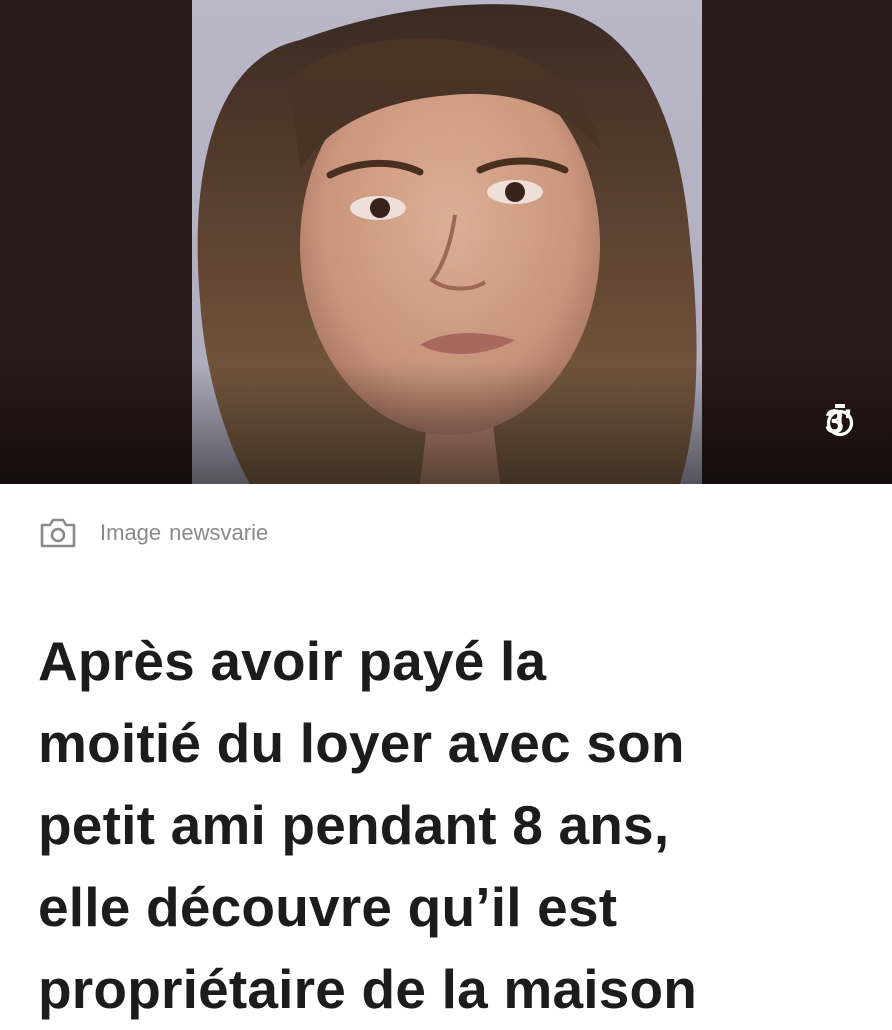  I want to click on stopwatch-icon, so click(840, 420).